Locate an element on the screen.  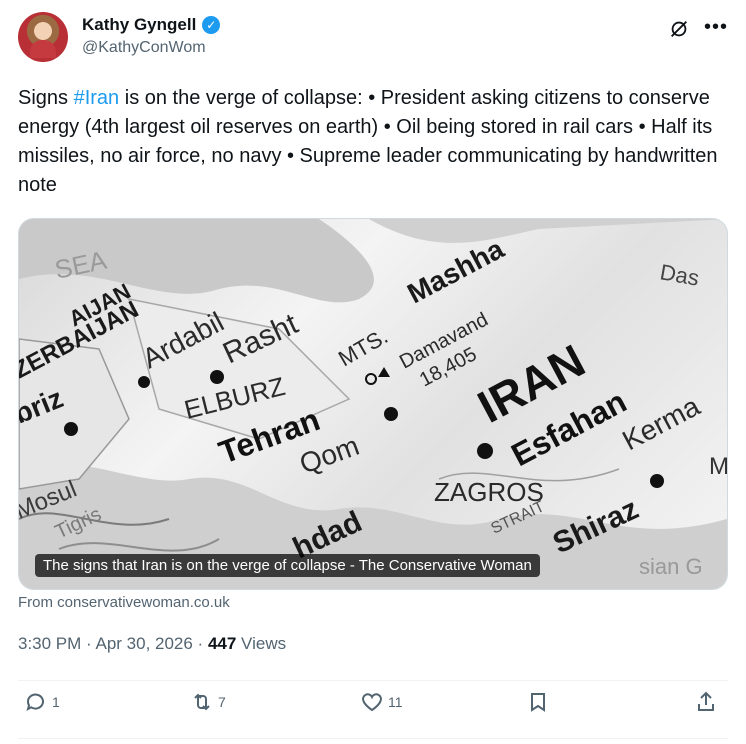
views-count: 447 is located at coordinates (222, 643).